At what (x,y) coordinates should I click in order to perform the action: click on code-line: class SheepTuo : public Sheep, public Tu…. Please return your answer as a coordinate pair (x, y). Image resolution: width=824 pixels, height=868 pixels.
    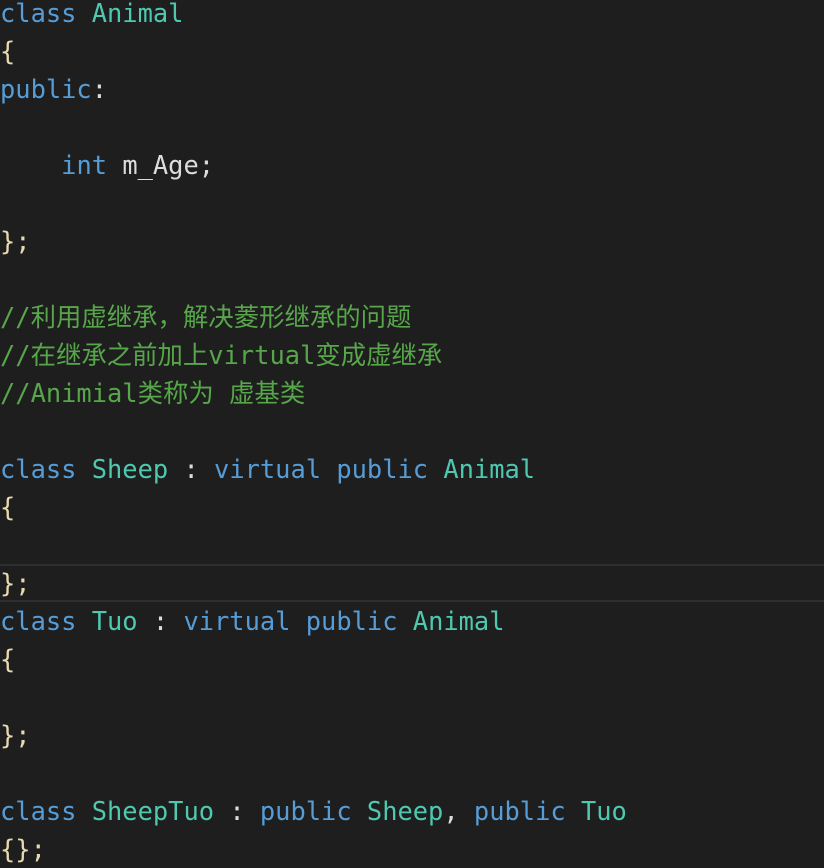
    Looking at the image, I should click on (412, 811).